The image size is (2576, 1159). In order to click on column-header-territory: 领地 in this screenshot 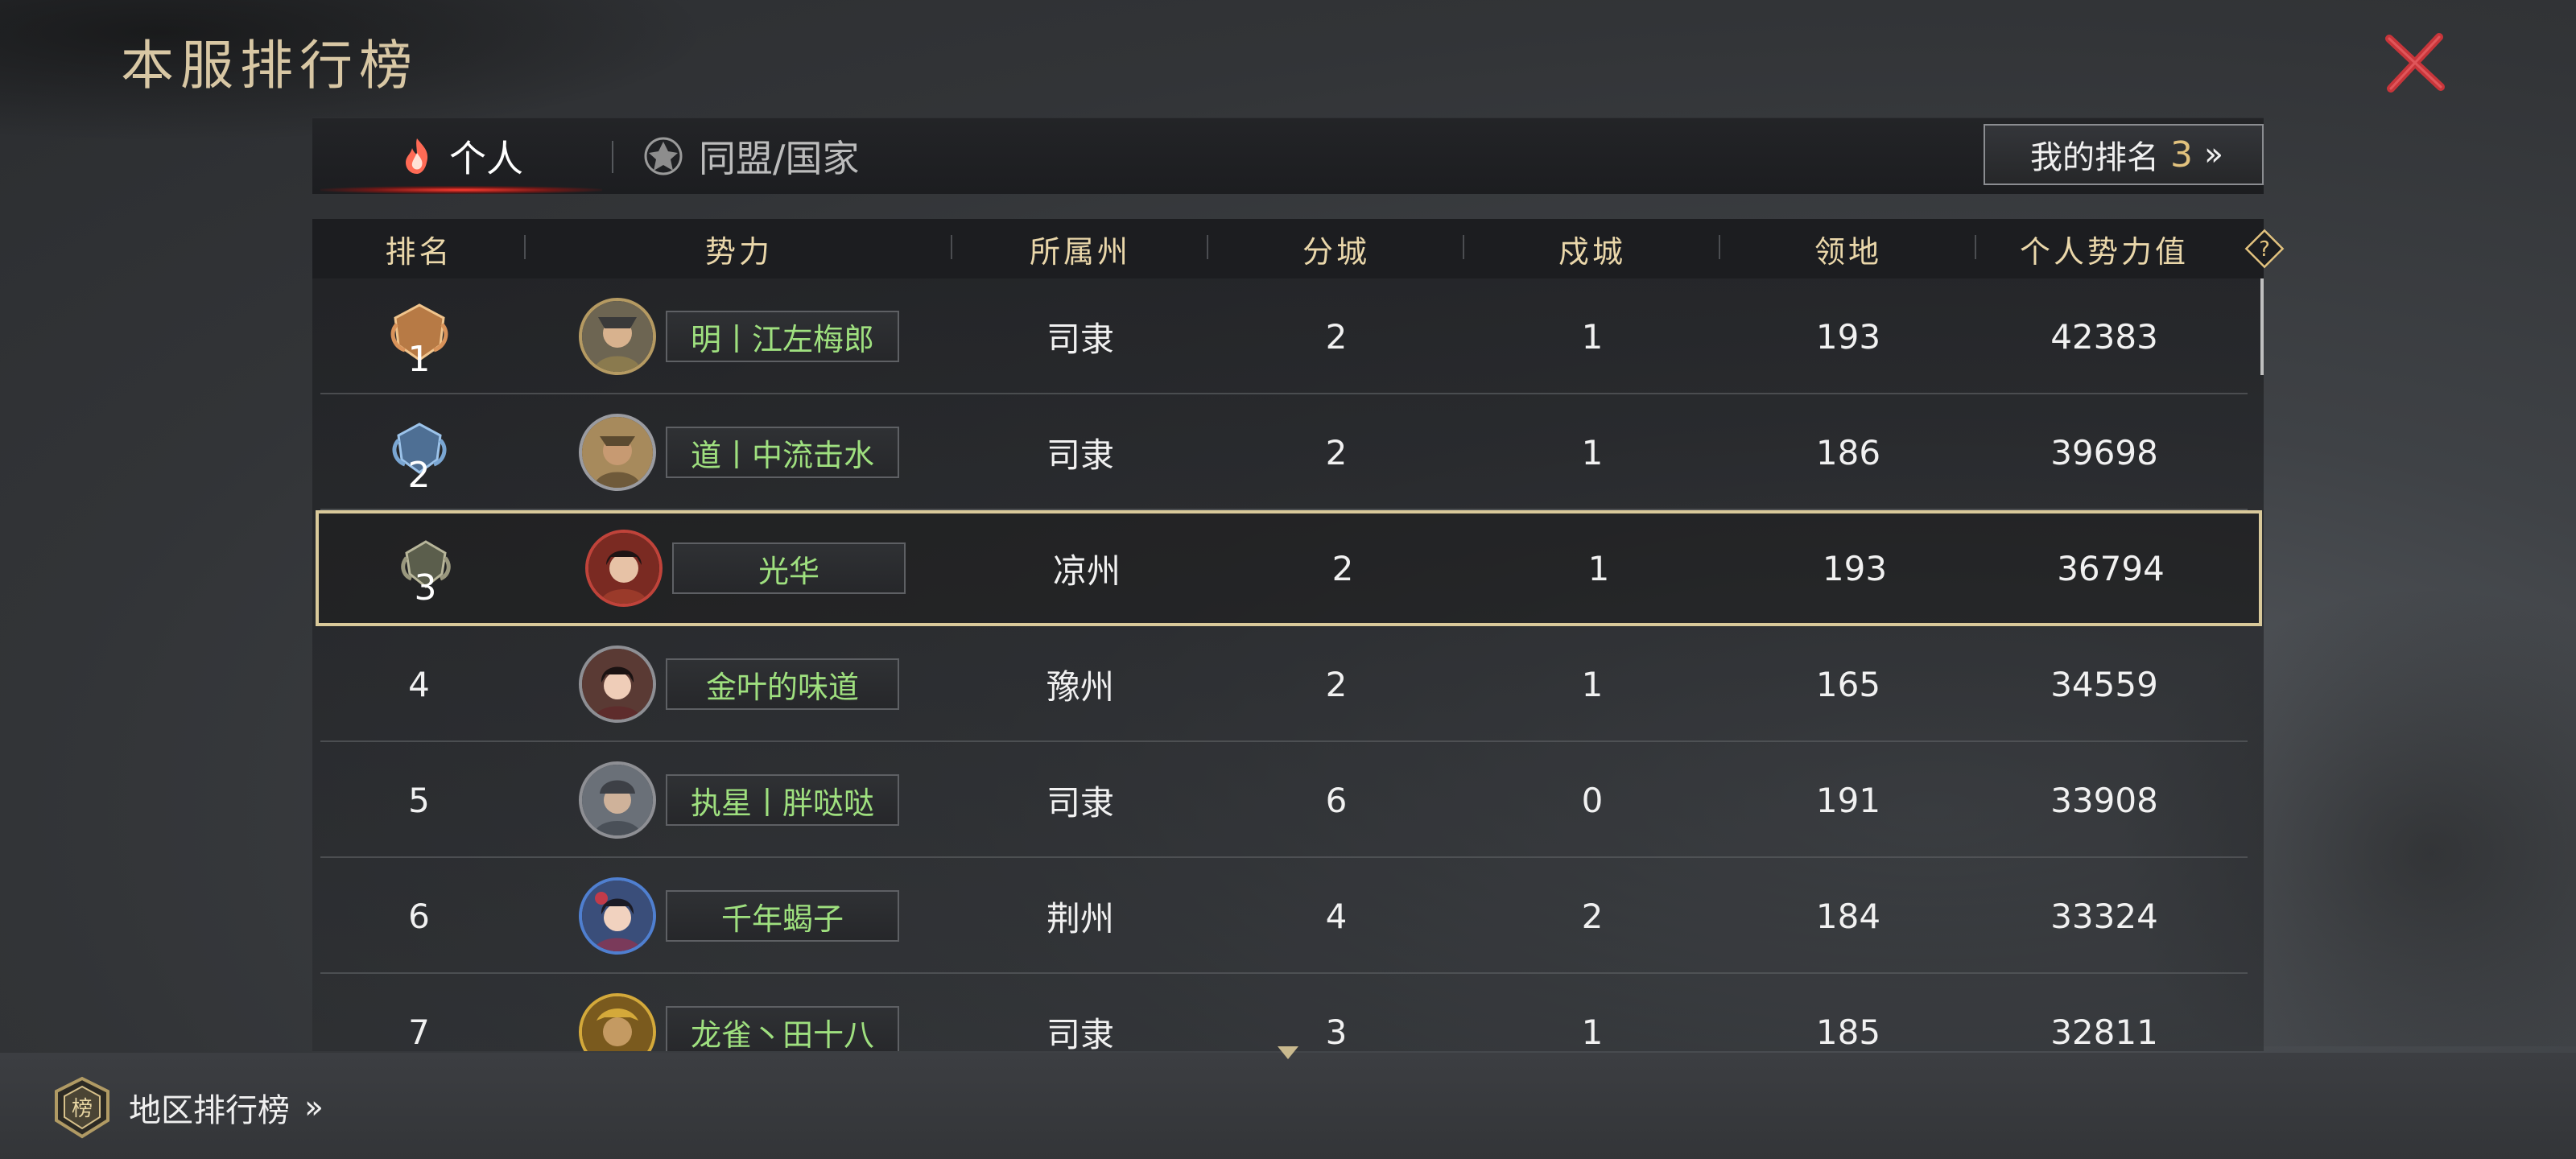, I will do `click(1848, 249)`.